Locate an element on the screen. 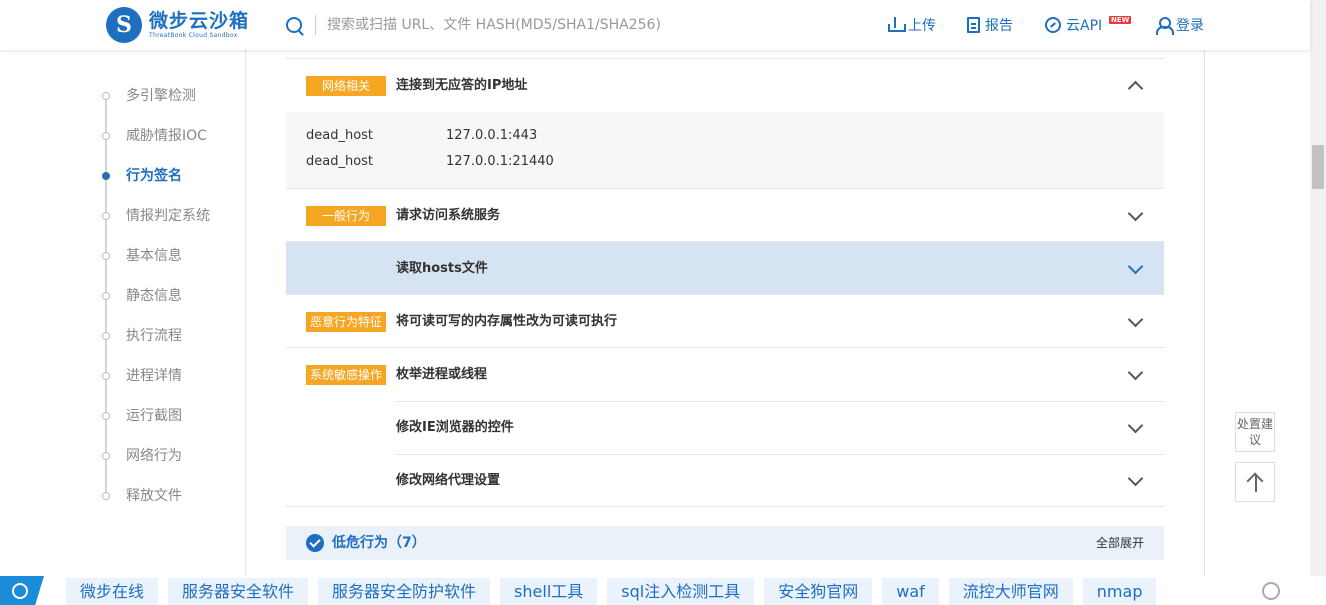  category-tag: 一般行为 is located at coordinates (346, 216).